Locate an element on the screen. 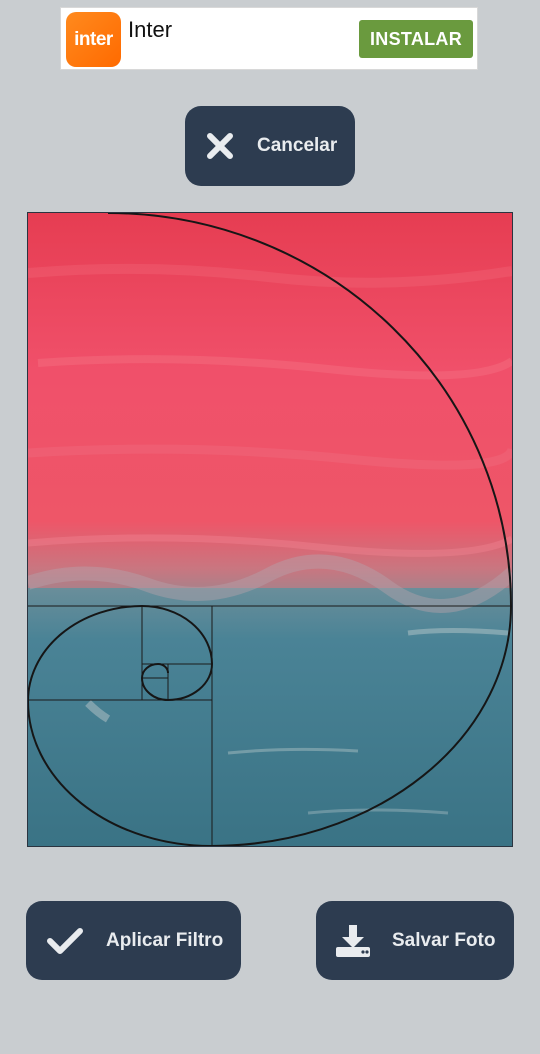  ad-banner: inter Inter INSTALAR is located at coordinates (269, 38).